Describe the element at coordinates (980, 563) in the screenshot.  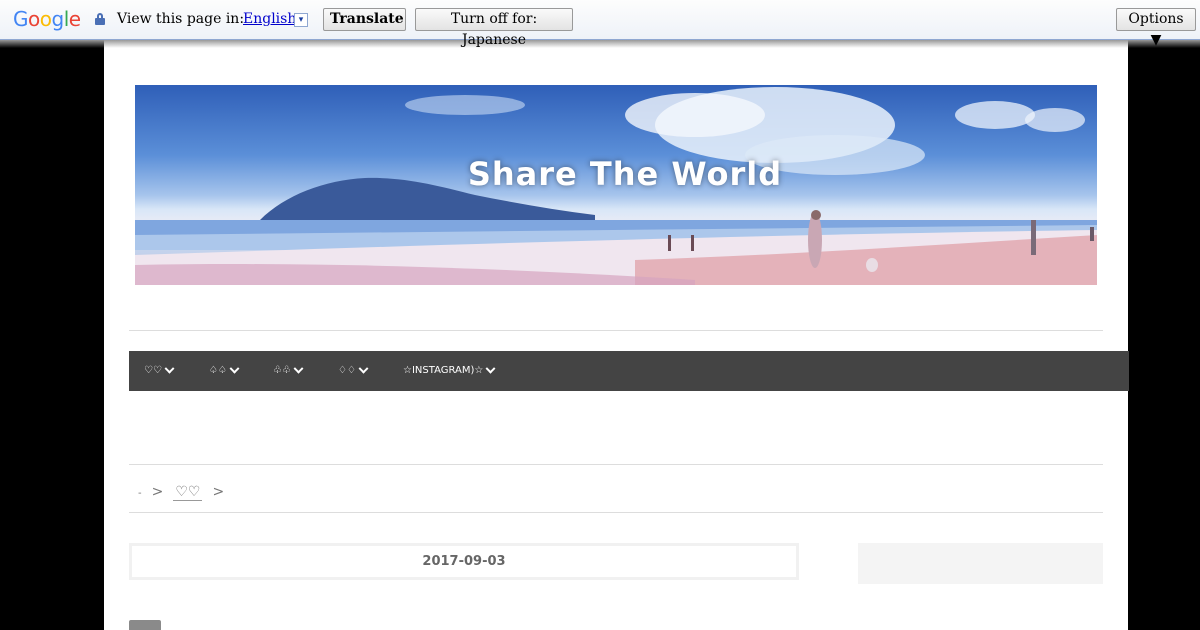
I see `sidebar-widget` at that location.